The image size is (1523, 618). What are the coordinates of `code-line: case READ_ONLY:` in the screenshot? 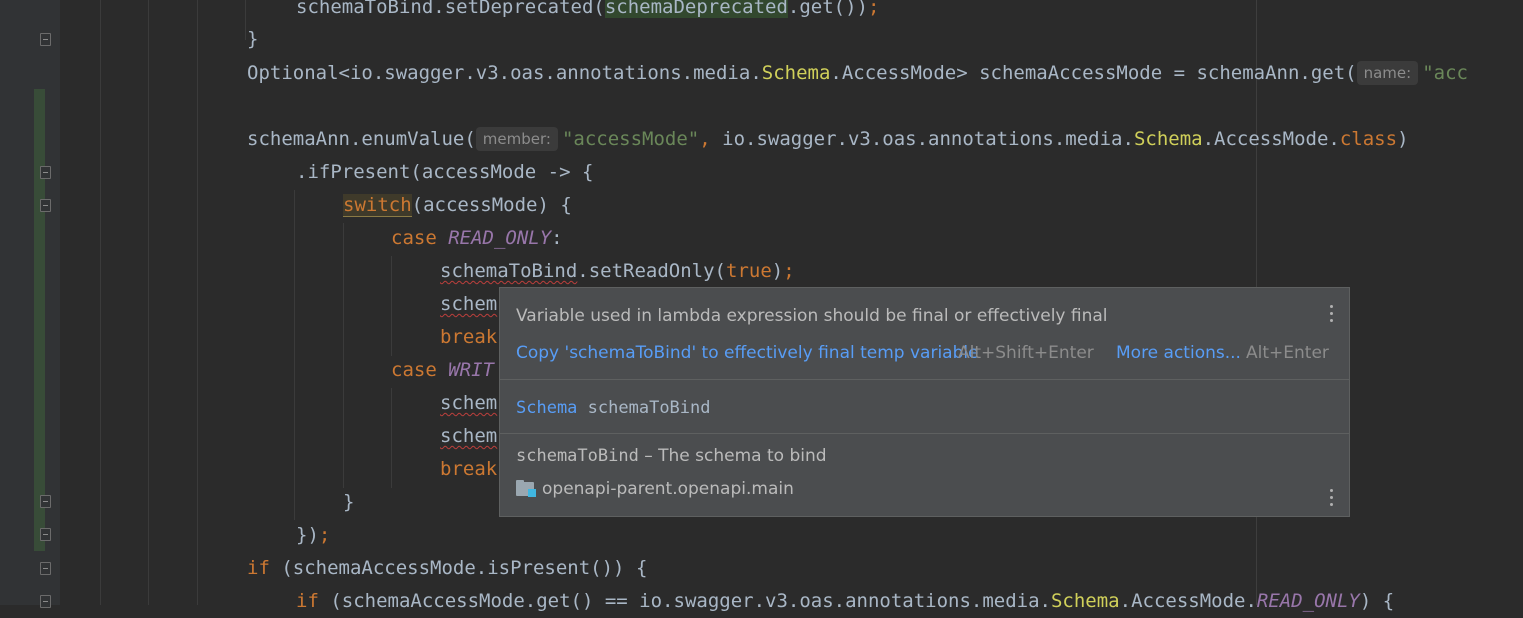 It's located at (477, 238).